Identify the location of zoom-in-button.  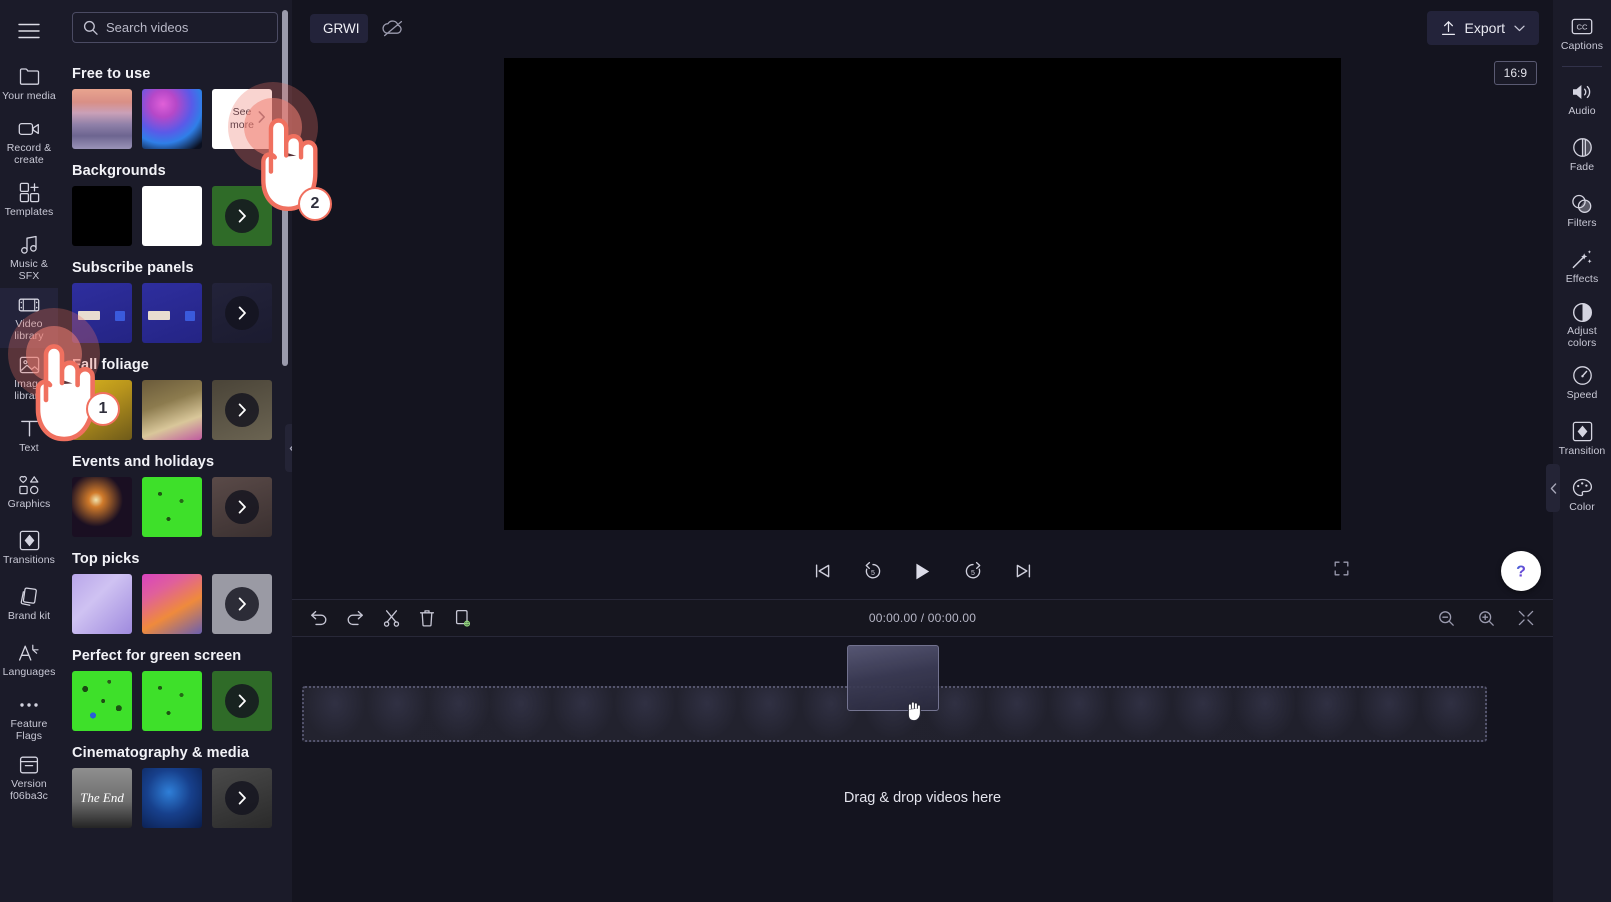
(1486, 618).